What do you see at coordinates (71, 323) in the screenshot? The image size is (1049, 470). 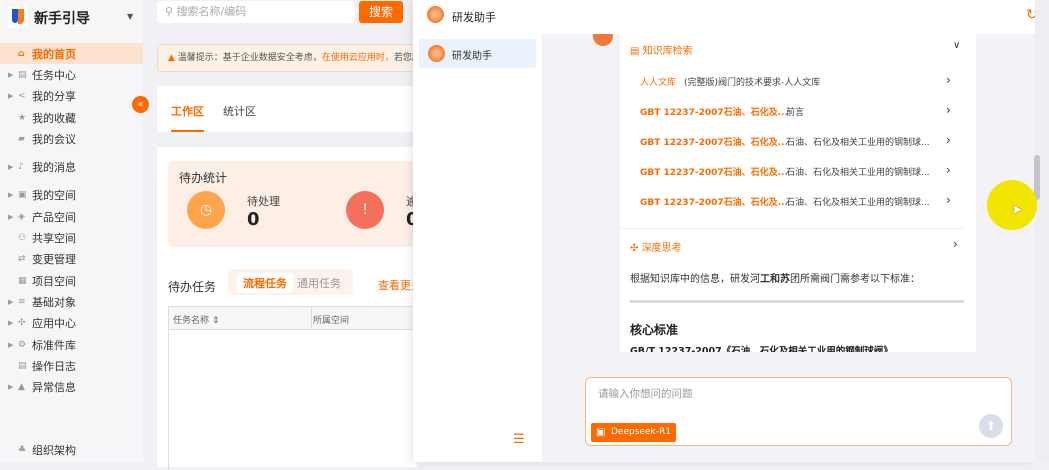 I see `sidebar-item-13: ▶ ✣ 应用中心` at bounding box center [71, 323].